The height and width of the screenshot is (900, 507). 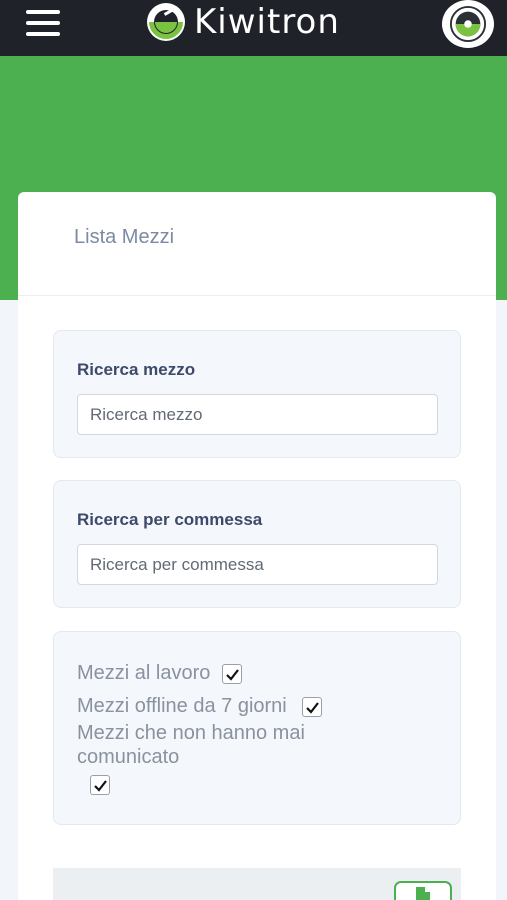 I want to click on search-order-panel: Ricerca per commessa, so click(x=257, y=544).